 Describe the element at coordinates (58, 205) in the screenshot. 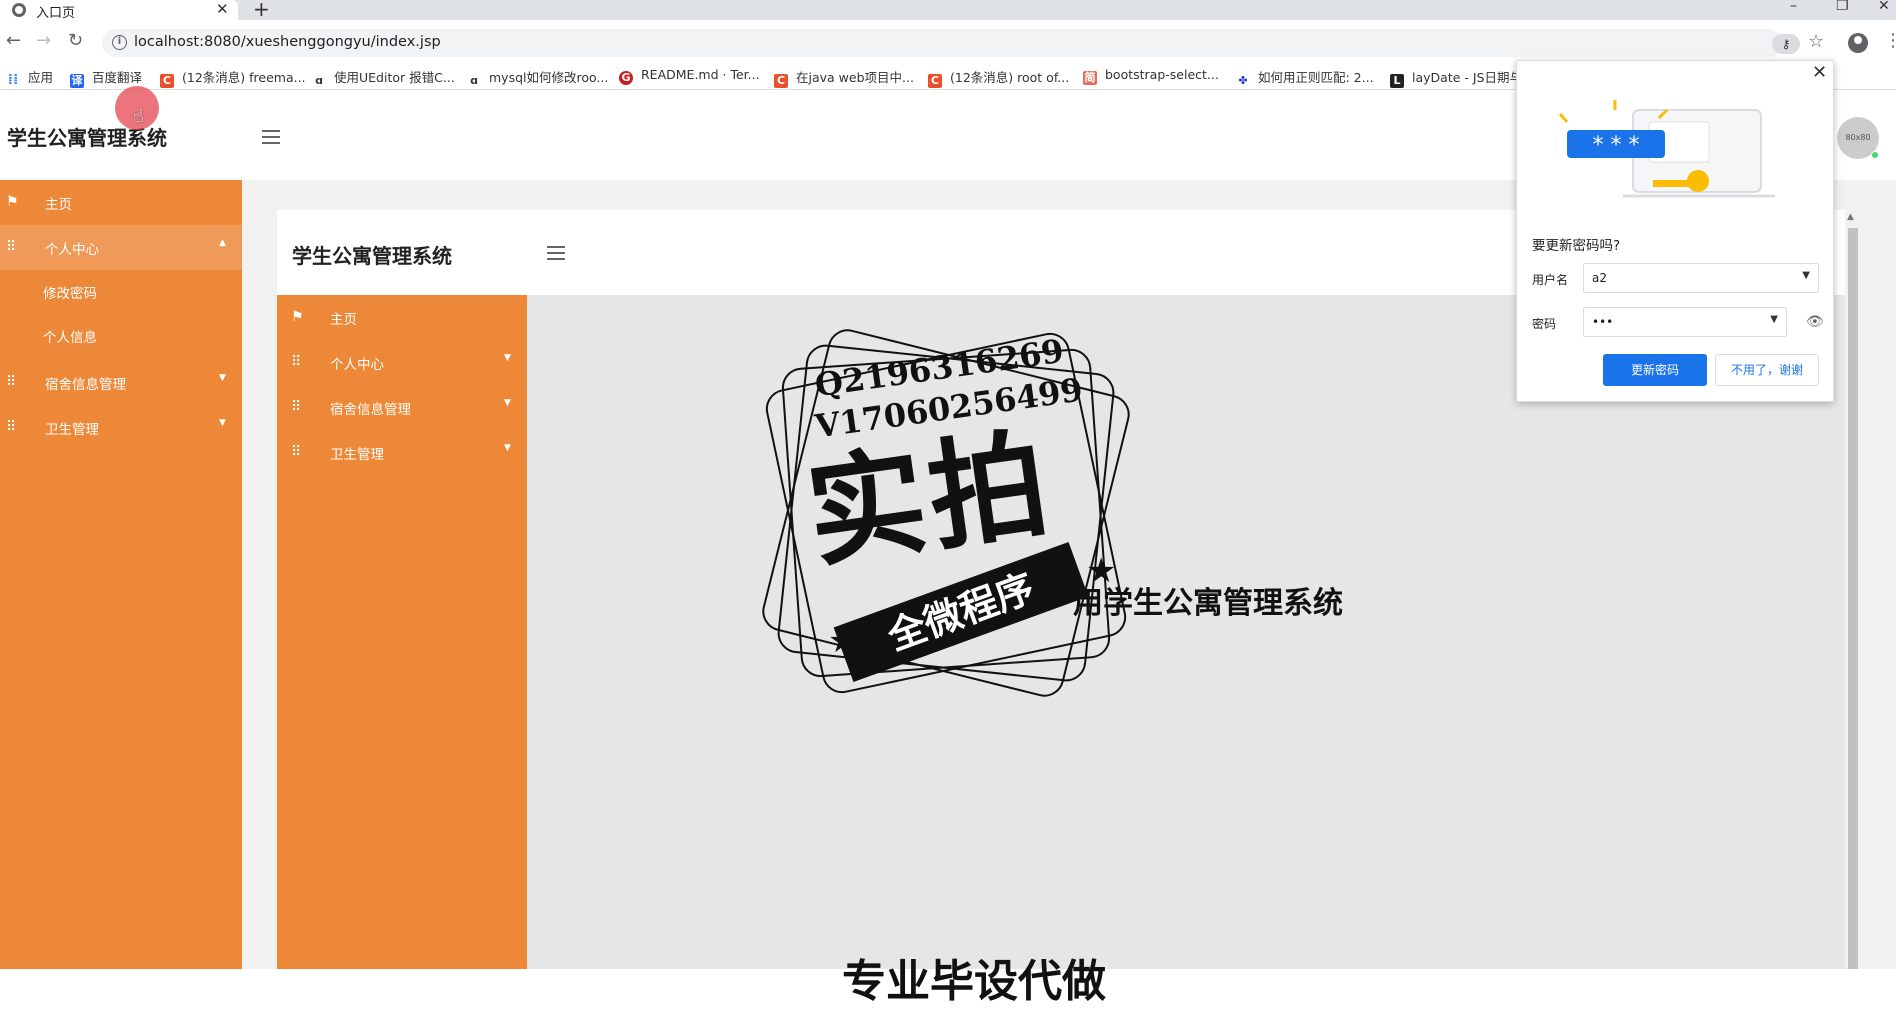

I see `sidebar-item-label: 主页` at that location.